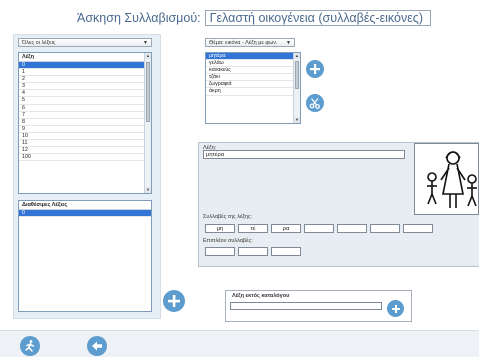 This screenshot has width=479, height=357. I want to click on arrow-left-icon, so click(97, 346).